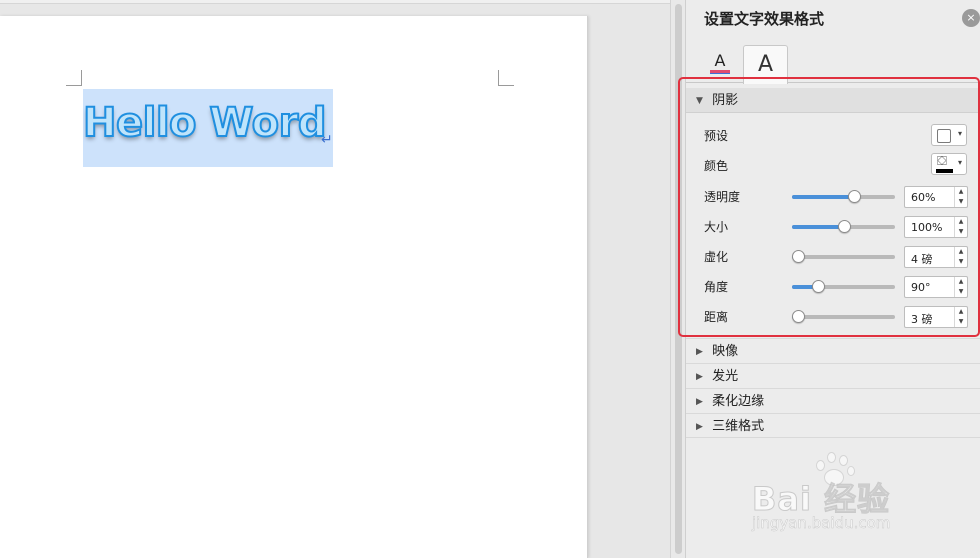 The image size is (980, 558). I want to click on spinbox-value: 3 磅, so click(922, 319).